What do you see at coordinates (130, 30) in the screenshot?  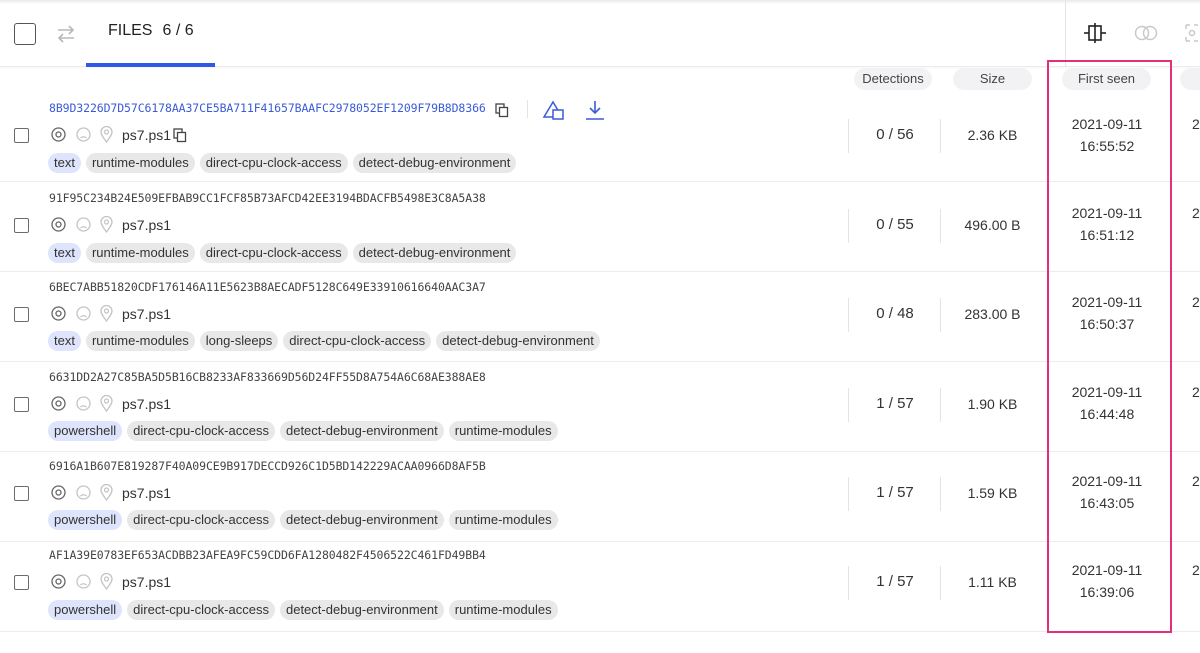 I see `files-tab-label: FILES` at bounding box center [130, 30].